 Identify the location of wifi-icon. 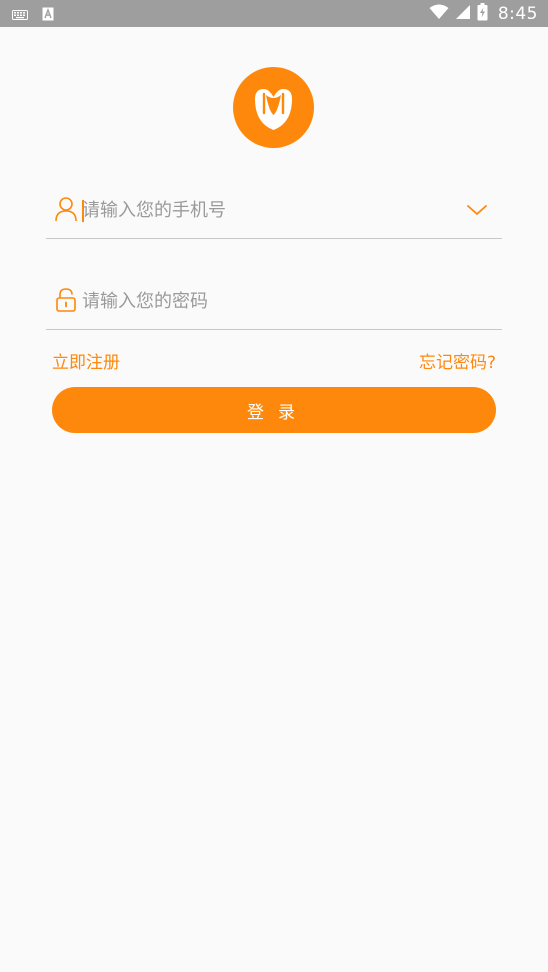
(439, 14).